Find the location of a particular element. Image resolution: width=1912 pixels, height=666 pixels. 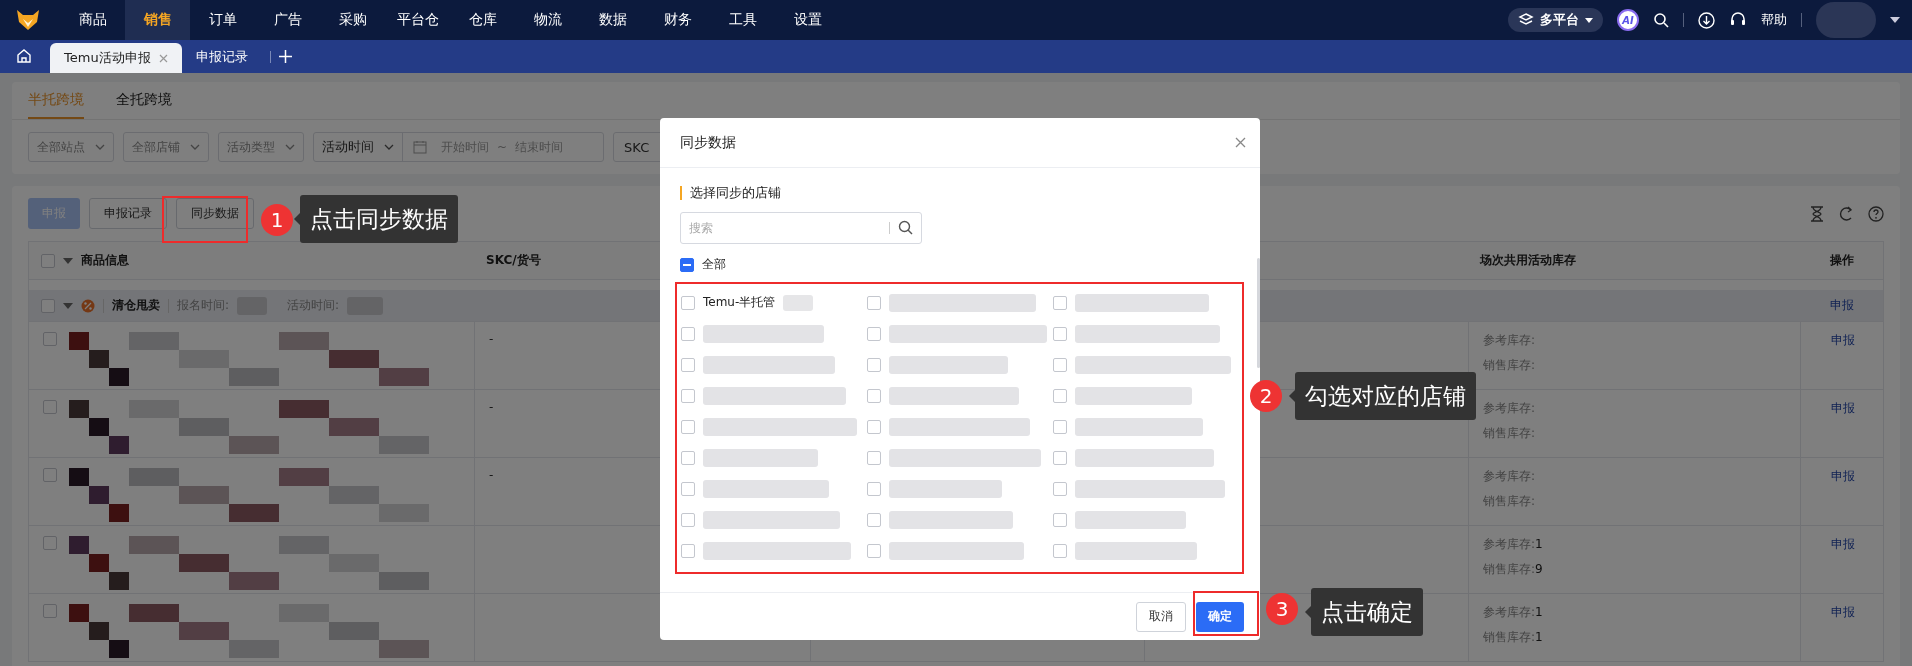

refresh-icon is located at coordinates (1846, 213).